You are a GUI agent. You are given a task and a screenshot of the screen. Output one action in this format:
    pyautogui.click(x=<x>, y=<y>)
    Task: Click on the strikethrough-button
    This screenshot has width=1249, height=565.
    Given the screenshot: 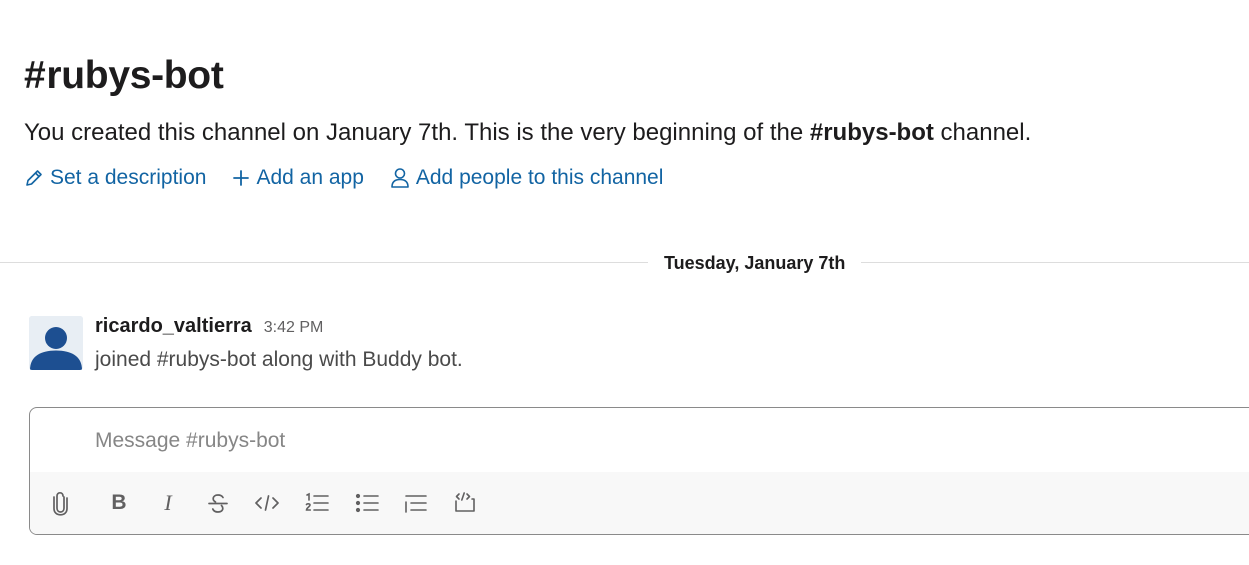 What is the action you would take?
    pyautogui.click(x=218, y=503)
    